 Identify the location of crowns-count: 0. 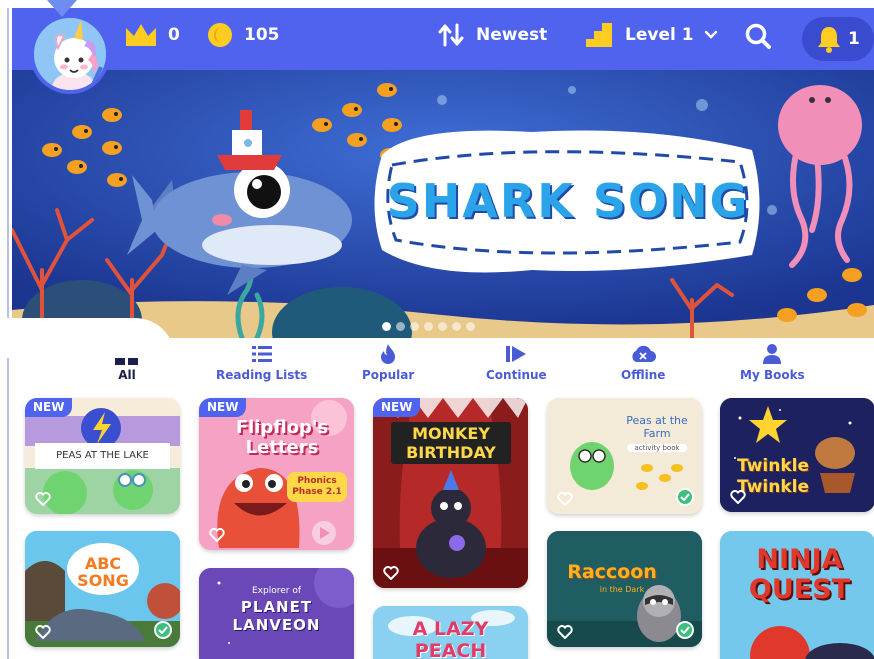
(174, 35).